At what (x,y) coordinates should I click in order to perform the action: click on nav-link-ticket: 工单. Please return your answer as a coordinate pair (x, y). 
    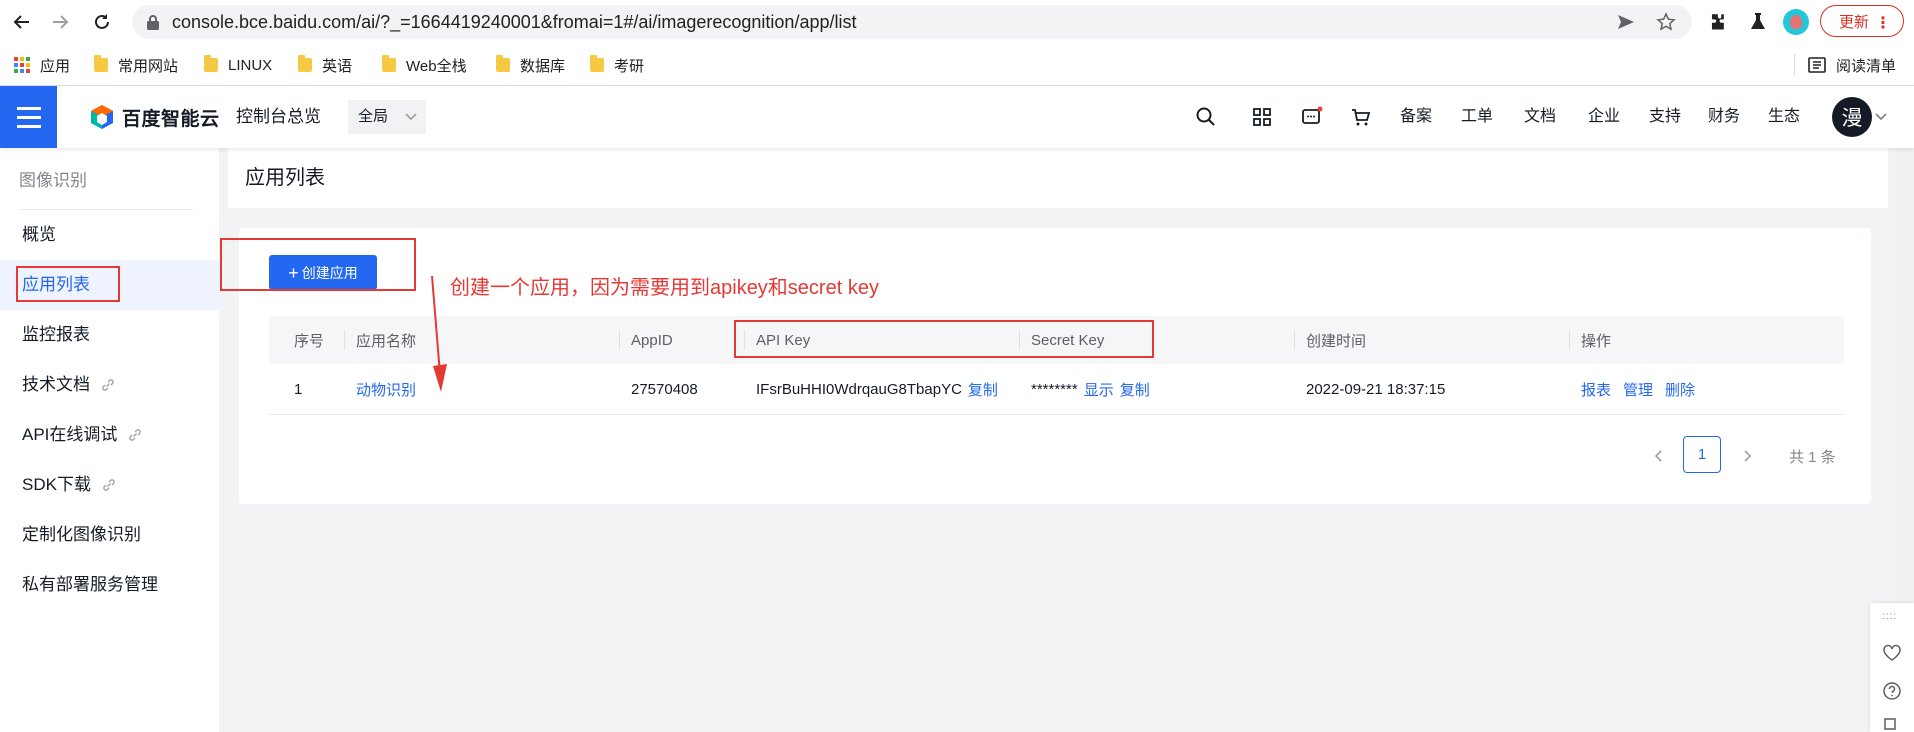
    Looking at the image, I should click on (1477, 117).